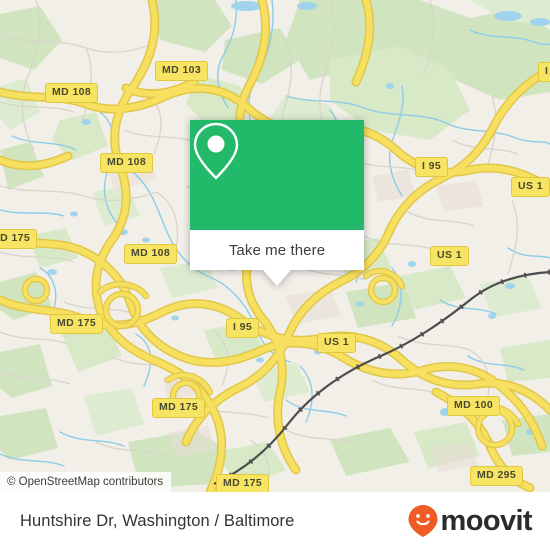 Image resolution: width=550 pixels, height=550 pixels. What do you see at coordinates (182, 71) in the screenshot?
I see `road-shield: MD 103` at bounding box center [182, 71].